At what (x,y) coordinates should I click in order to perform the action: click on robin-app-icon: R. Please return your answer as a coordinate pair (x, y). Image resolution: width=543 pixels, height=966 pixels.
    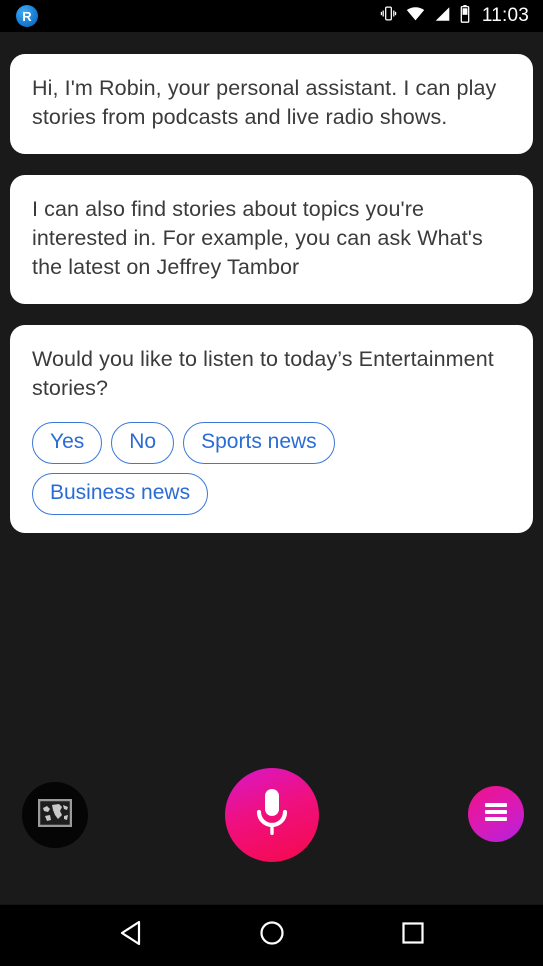
    Looking at the image, I should click on (27, 16).